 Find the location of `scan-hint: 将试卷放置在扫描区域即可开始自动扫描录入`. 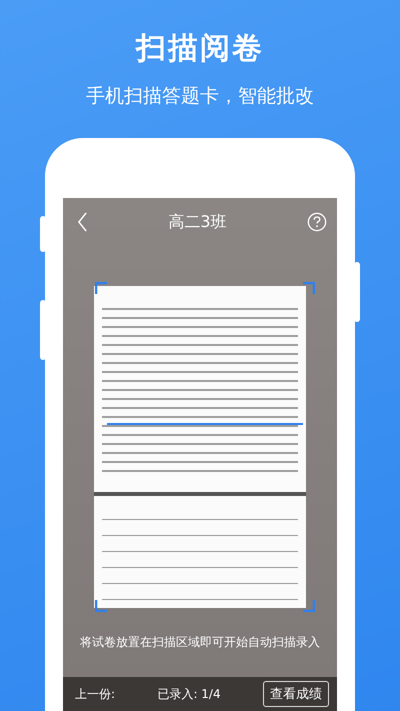

scan-hint: 将试卷放置在扫描区域即可开始自动扫描录入 is located at coordinates (200, 642).